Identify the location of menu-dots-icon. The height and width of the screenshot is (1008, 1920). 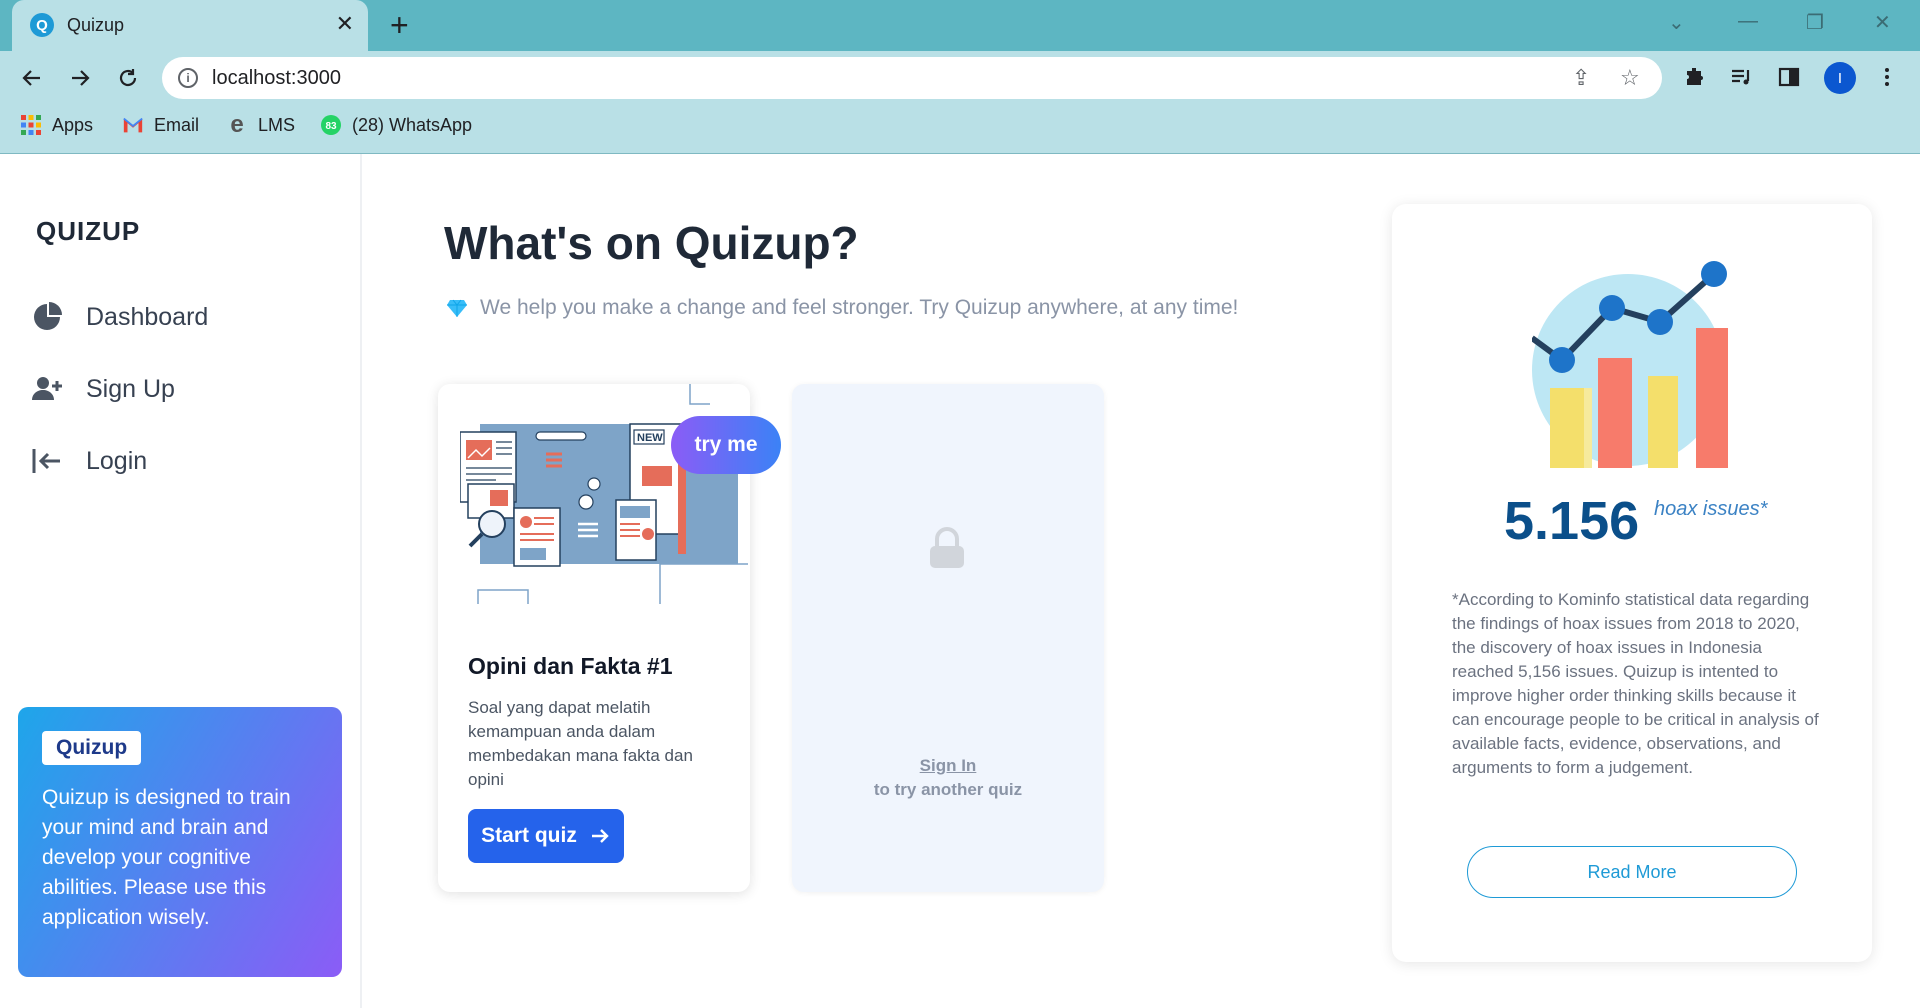
(1887, 77).